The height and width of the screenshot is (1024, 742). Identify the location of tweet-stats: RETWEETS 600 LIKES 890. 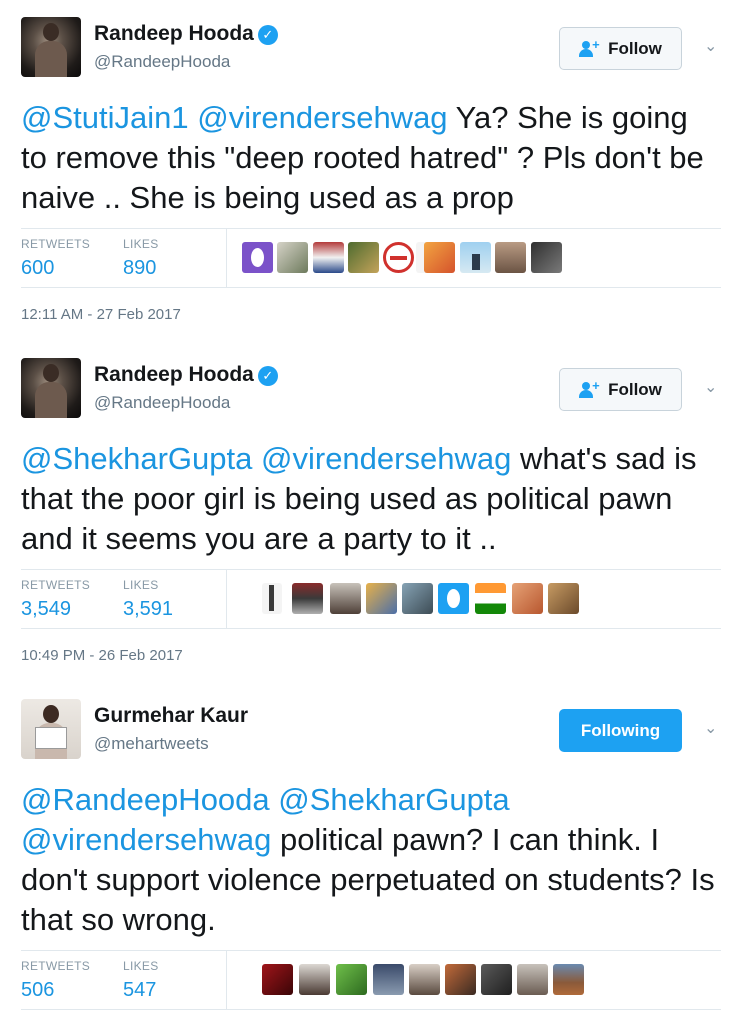
(371, 258).